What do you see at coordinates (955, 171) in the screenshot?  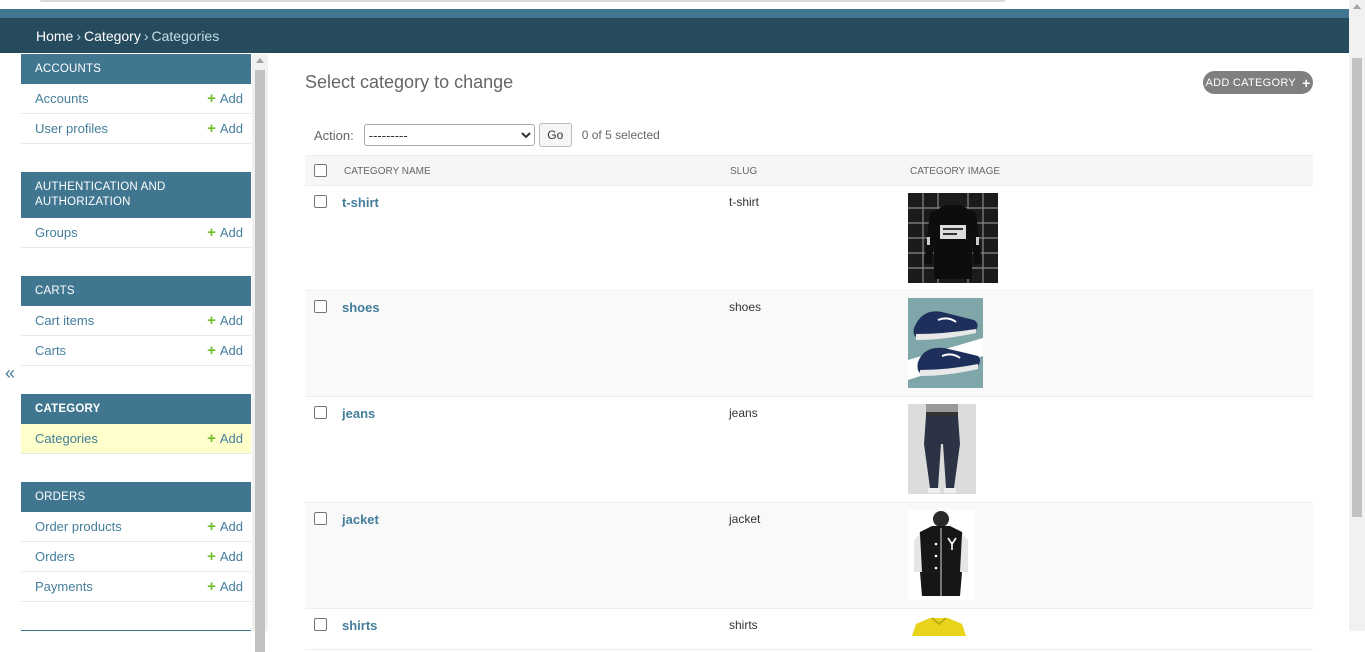 I see `column-header-category-image: CATEGORY IMAGE` at bounding box center [955, 171].